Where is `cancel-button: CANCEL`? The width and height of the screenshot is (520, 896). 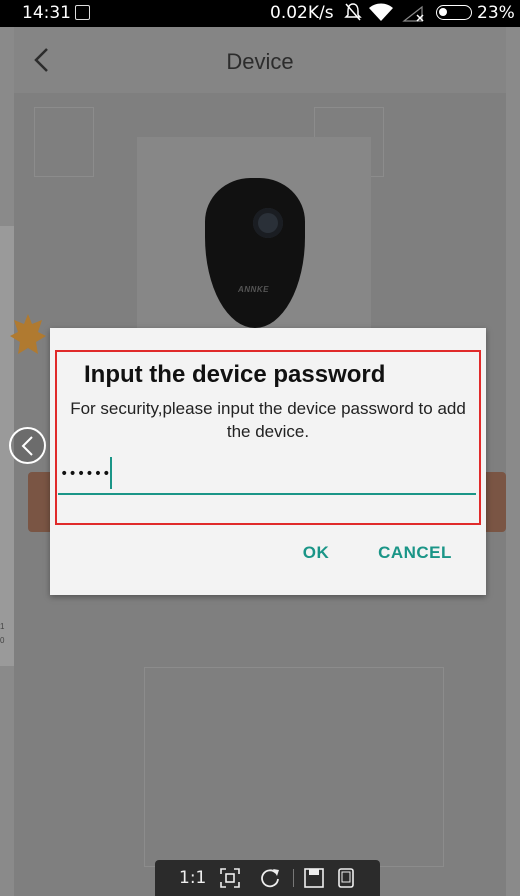
cancel-button: CANCEL is located at coordinates (415, 553).